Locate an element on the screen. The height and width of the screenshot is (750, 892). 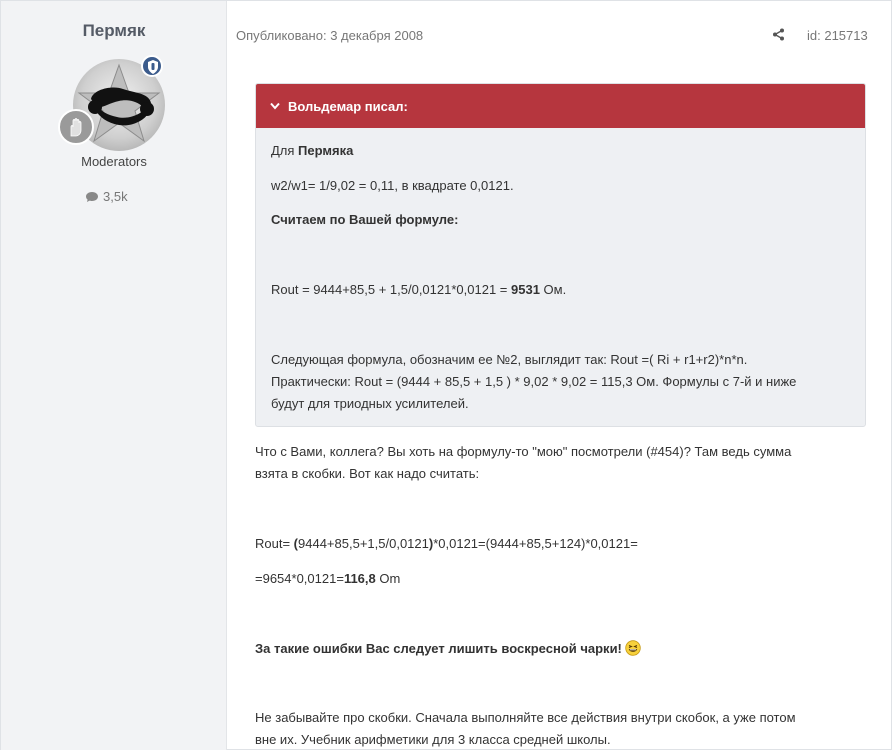
calc-text: Rout= is located at coordinates (274, 543).